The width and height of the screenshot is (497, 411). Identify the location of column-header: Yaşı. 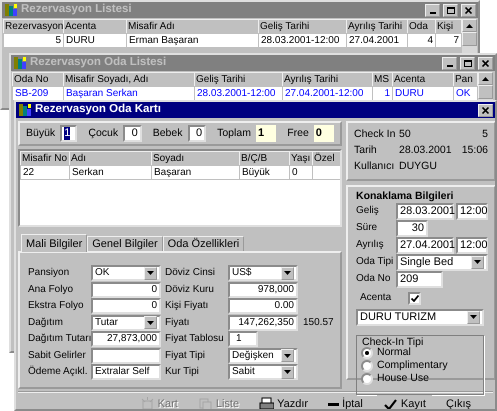
(301, 159).